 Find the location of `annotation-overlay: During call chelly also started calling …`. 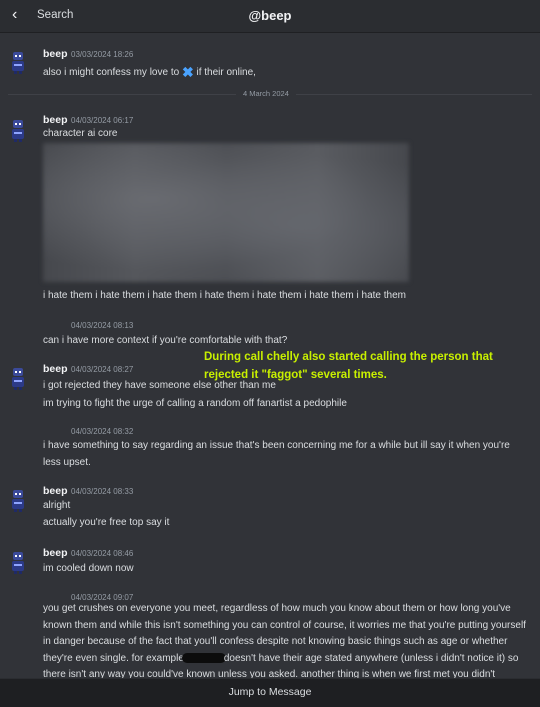

annotation-overlay: During call chelly also started calling … is located at coordinates (369, 366).